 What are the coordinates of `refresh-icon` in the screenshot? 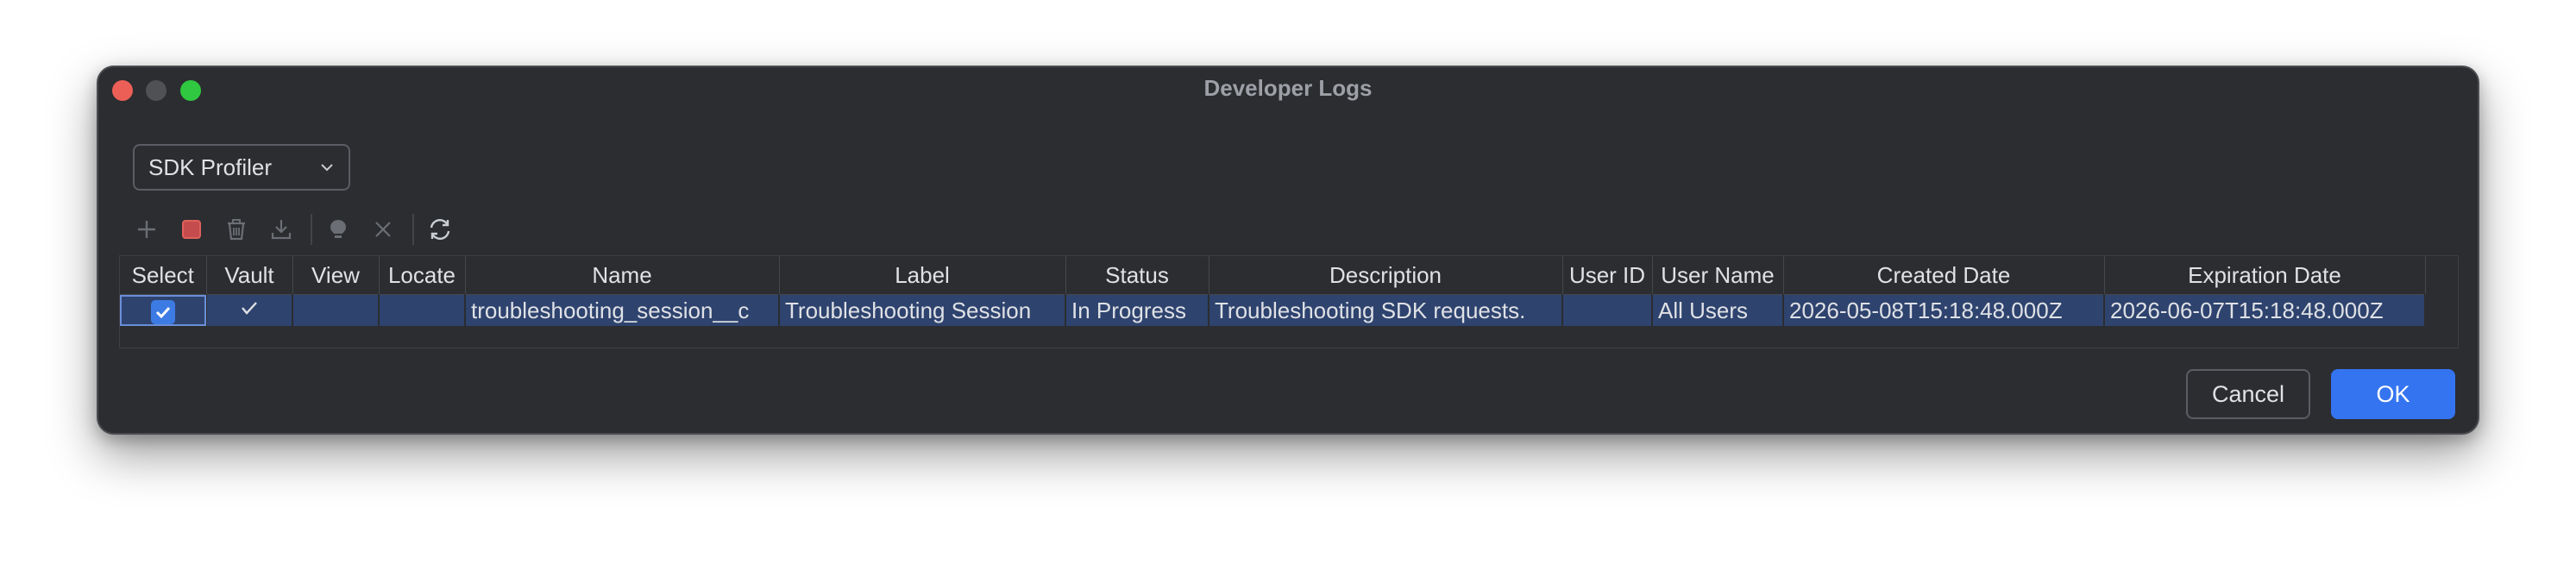 It's located at (440, 229).